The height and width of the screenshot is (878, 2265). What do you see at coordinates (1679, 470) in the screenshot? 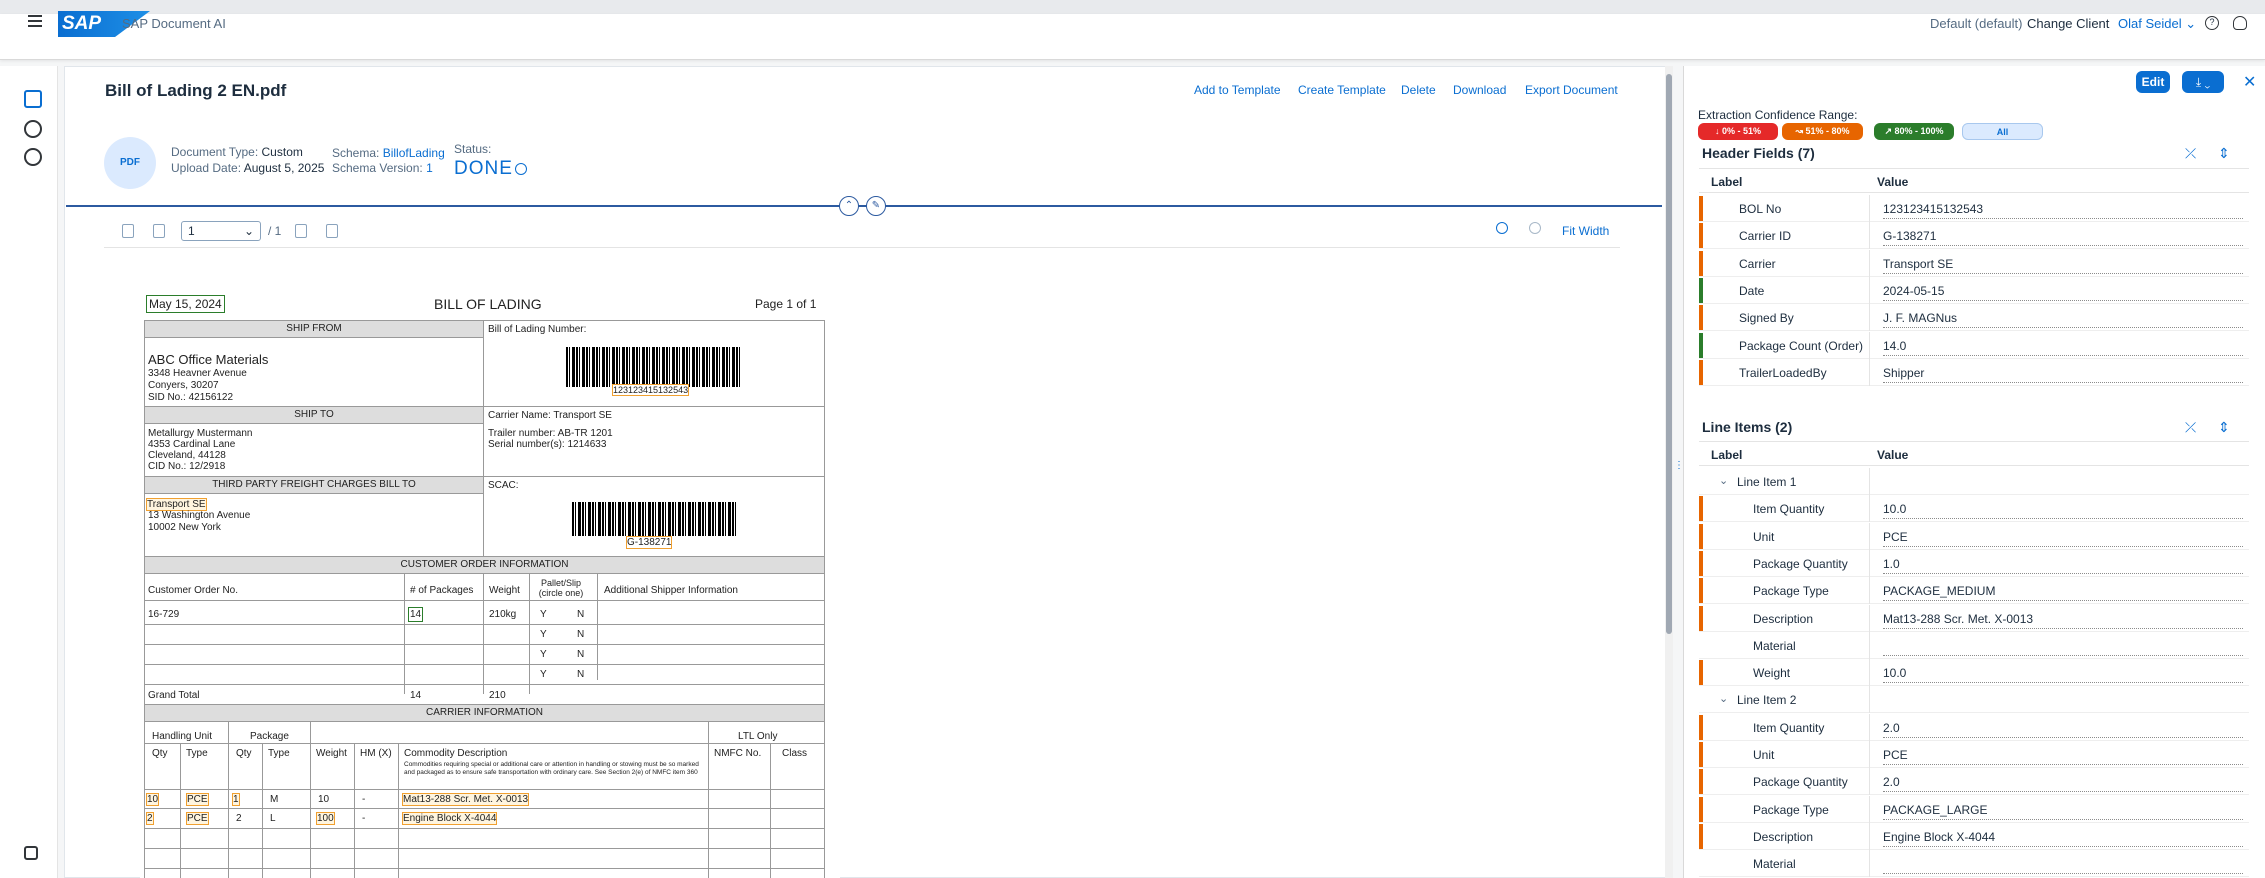
I see `splitter-handle: ⋮` at bounding box center [1679, 470].